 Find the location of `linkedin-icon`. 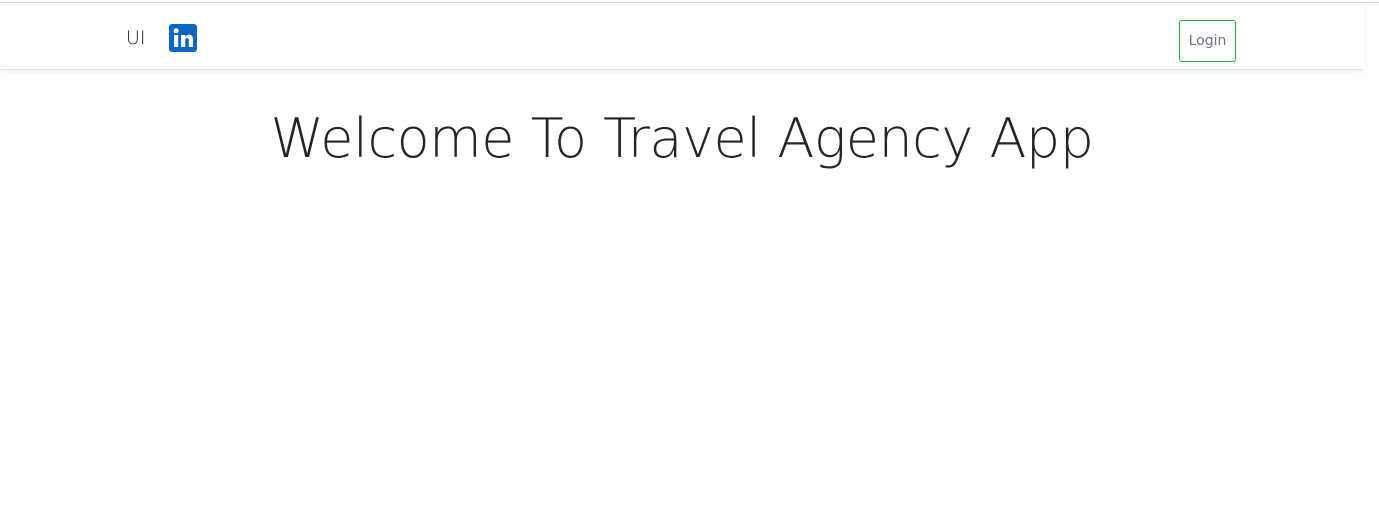

linkedin-icon is located at coordinates (183, 38).